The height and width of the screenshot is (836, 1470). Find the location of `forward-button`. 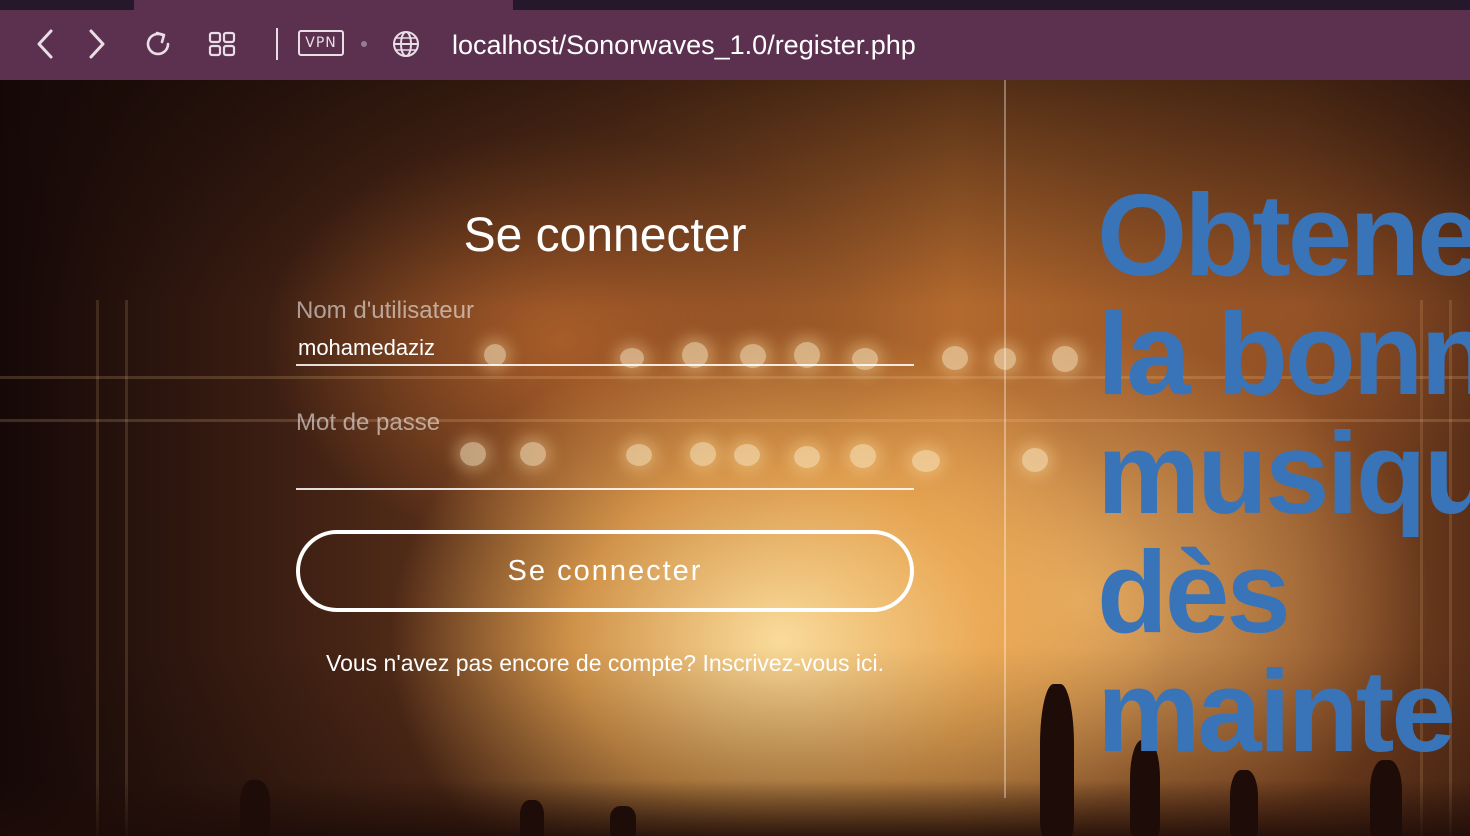

forward-button is located at coordinates (96, 44).